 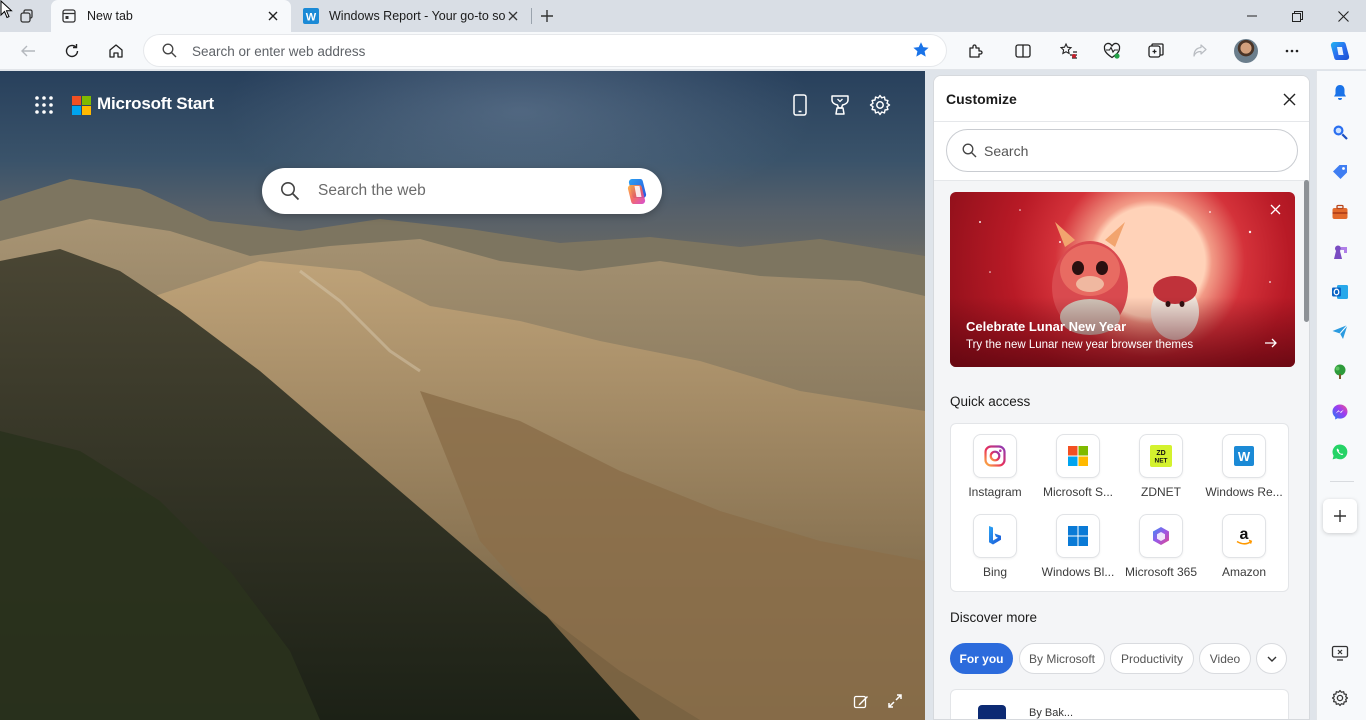 I want to click on chips-expand-button, so click(x=1271, y=658).